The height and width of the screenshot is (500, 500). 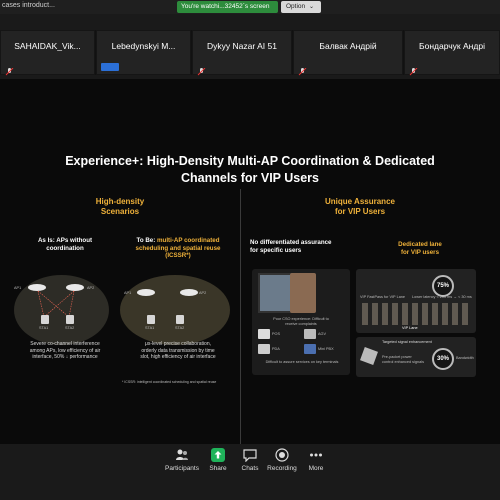 I want to click on to-be-line3: (ICSSR*), so click(x=178, y=255).